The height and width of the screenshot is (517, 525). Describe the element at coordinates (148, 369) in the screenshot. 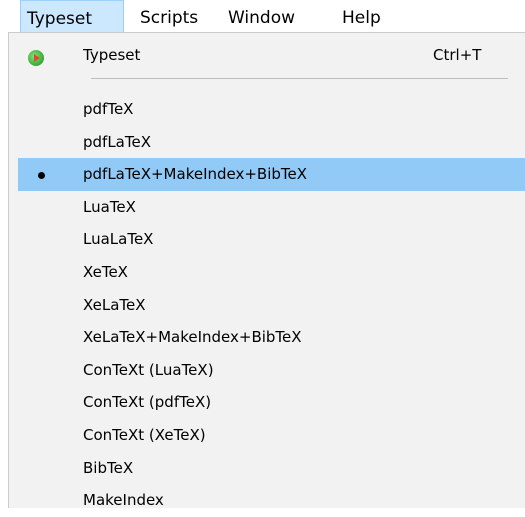

I see `menu-item-label: ConTeXt (LuaTeX)` at that location.